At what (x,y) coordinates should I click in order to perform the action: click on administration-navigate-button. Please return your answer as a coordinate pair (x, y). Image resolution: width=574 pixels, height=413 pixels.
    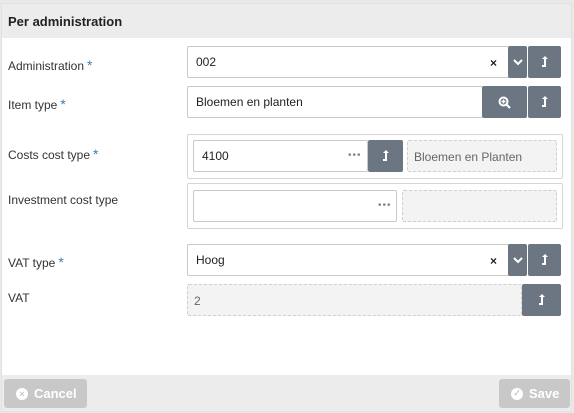
    Looking at the image, I should click on (544, 62).